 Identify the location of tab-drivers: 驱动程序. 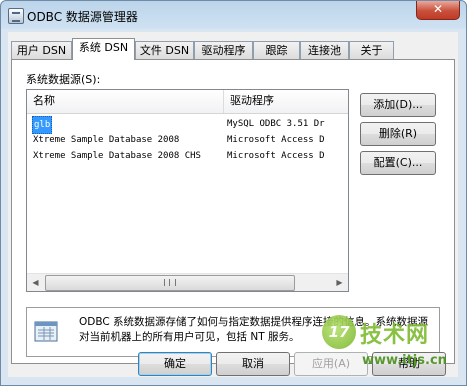
(223, 50).